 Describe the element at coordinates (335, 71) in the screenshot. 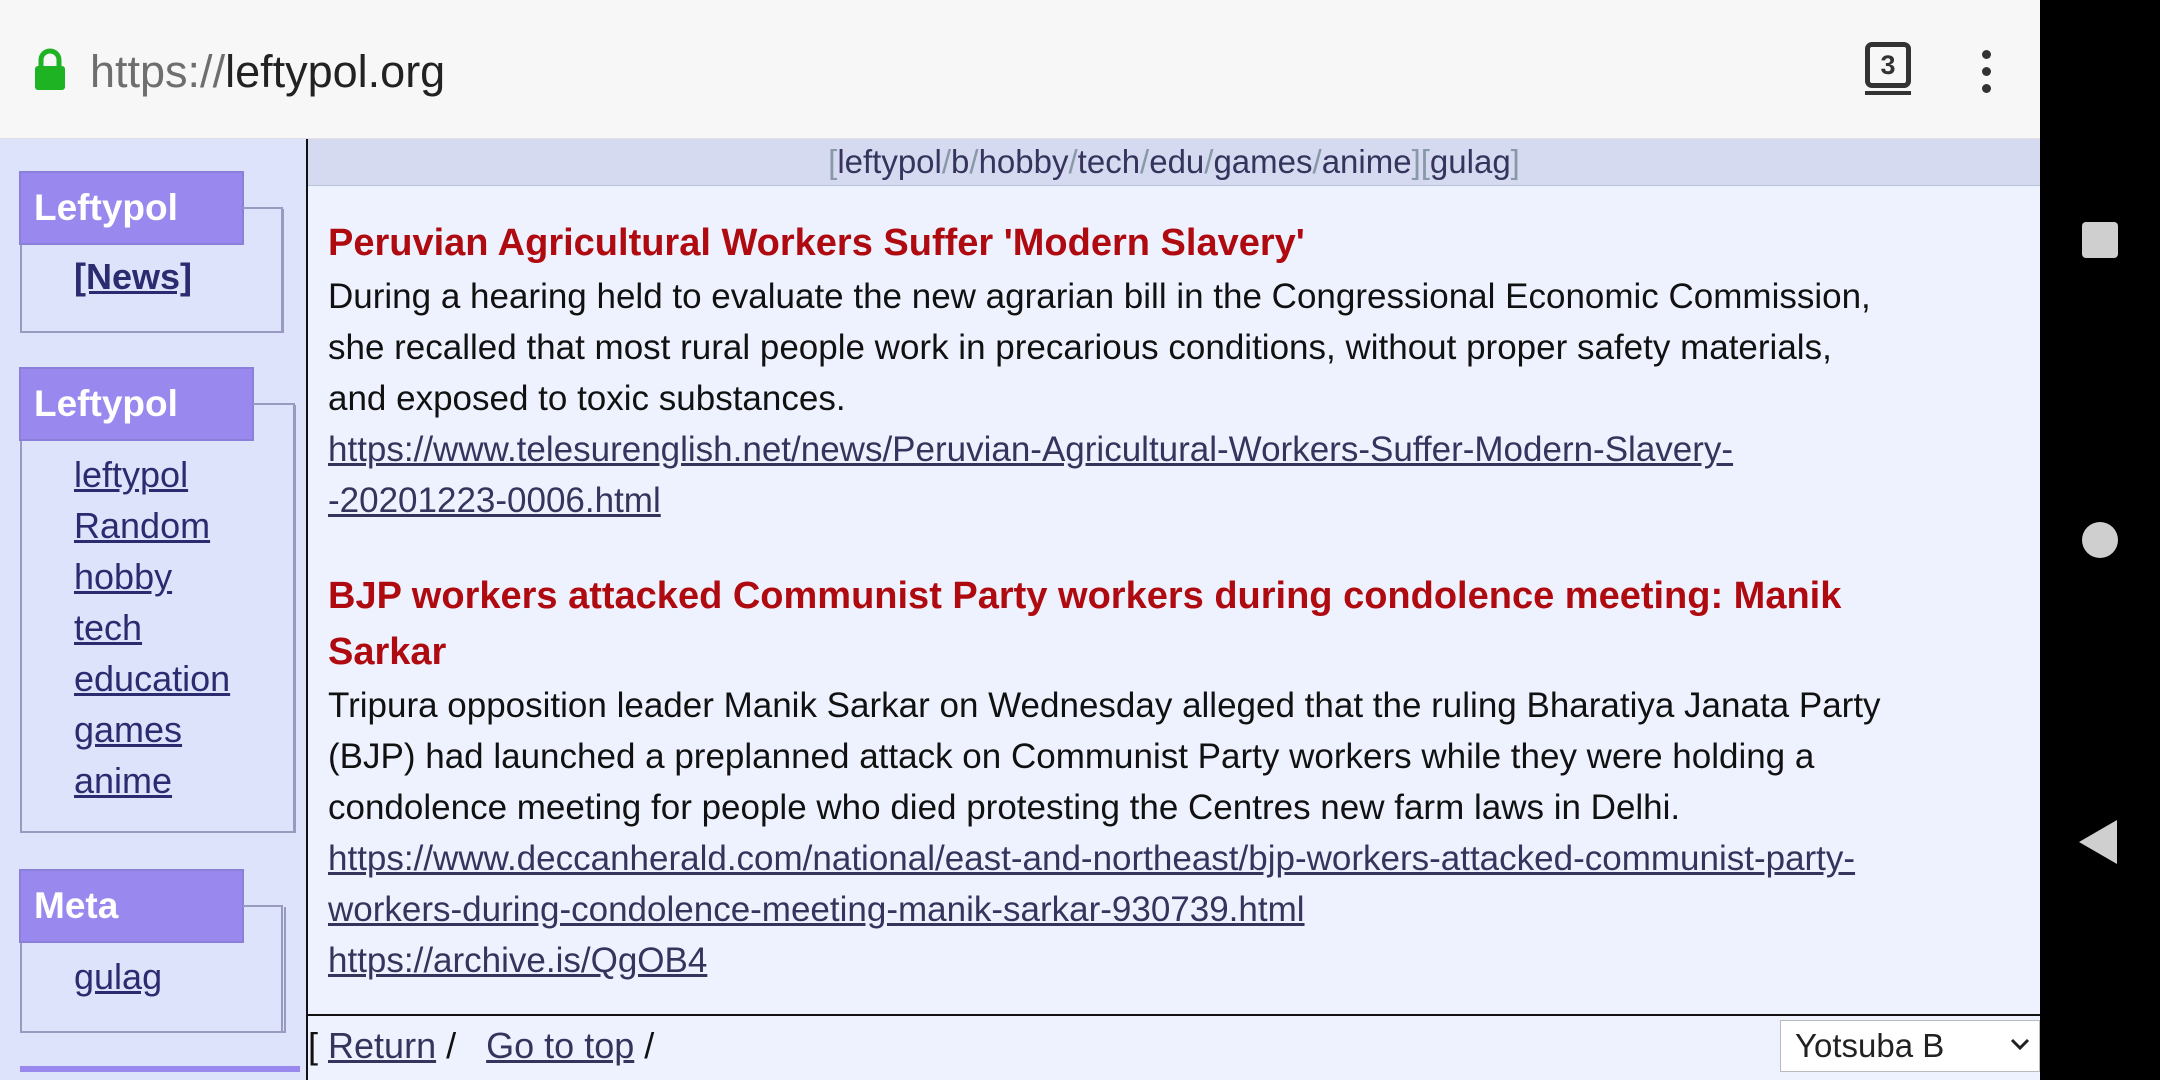

I see `url-host: leftypol.org` at that location.